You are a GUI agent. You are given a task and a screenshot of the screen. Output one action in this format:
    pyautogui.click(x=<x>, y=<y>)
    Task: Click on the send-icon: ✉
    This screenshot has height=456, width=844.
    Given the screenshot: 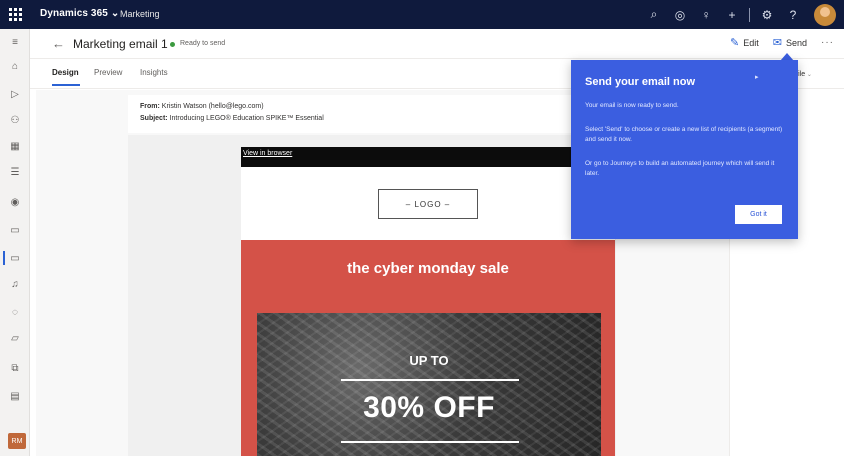 What is the action you would take?
    pyautogui.click(x=777, y=43)
    